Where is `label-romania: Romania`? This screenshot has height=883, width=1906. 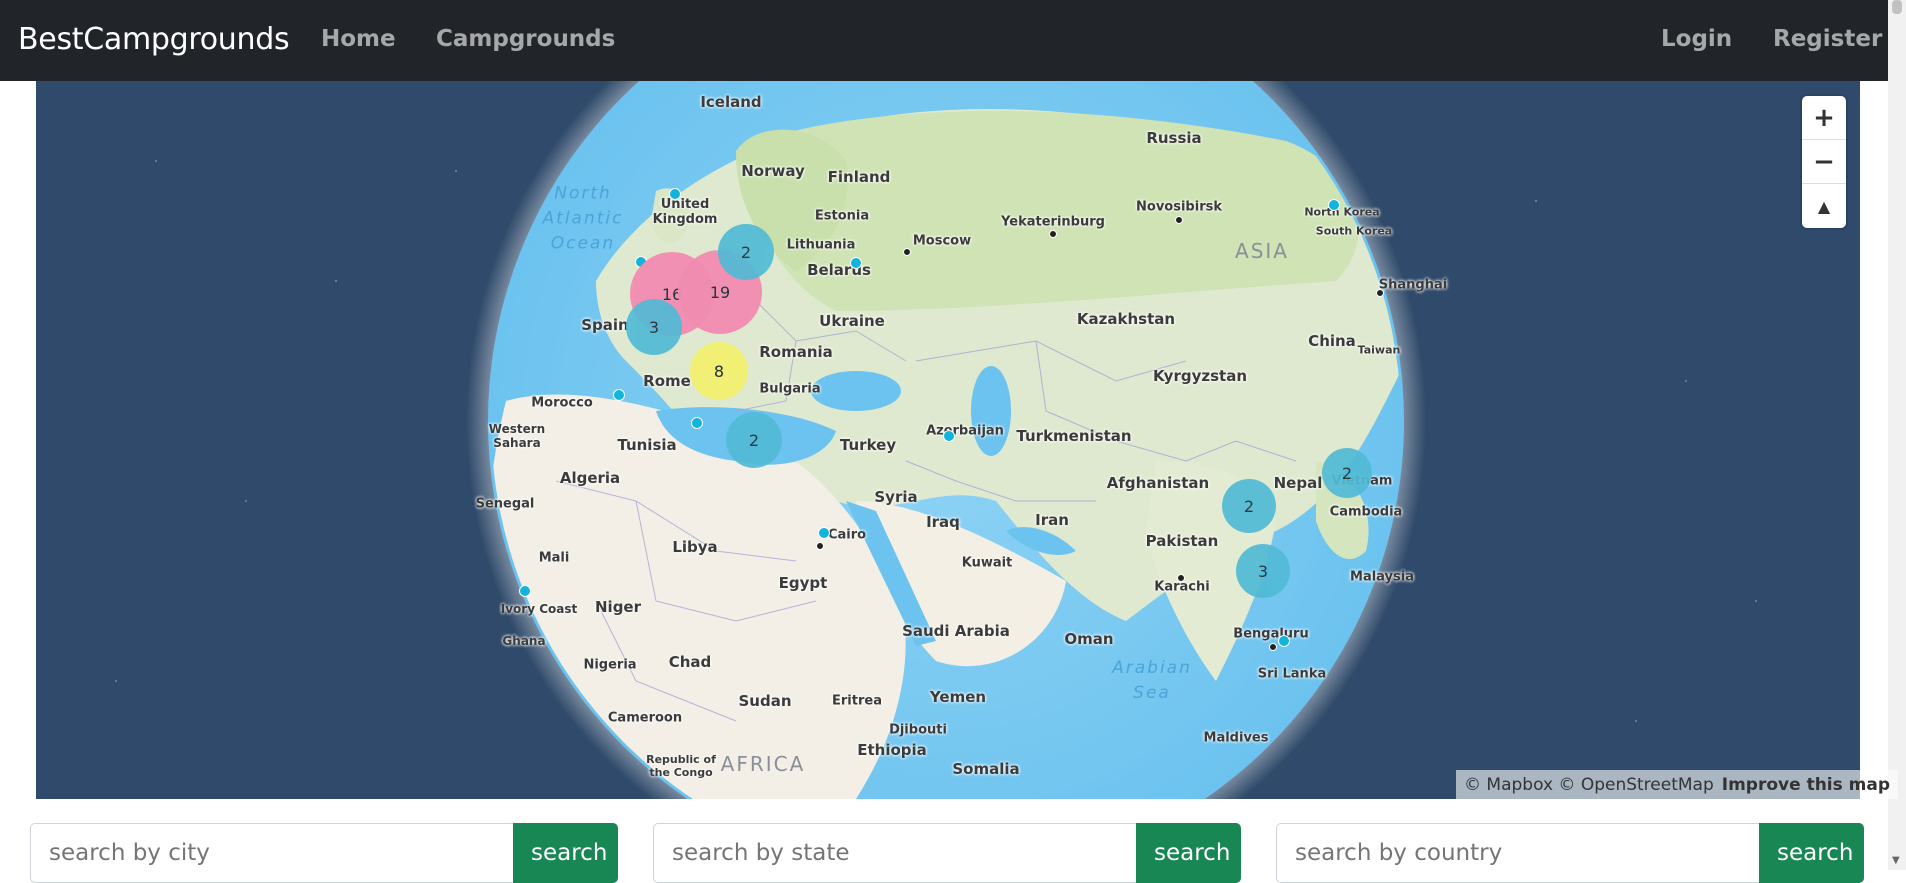
label-romania: Romania is located at coordinates (796, 352).